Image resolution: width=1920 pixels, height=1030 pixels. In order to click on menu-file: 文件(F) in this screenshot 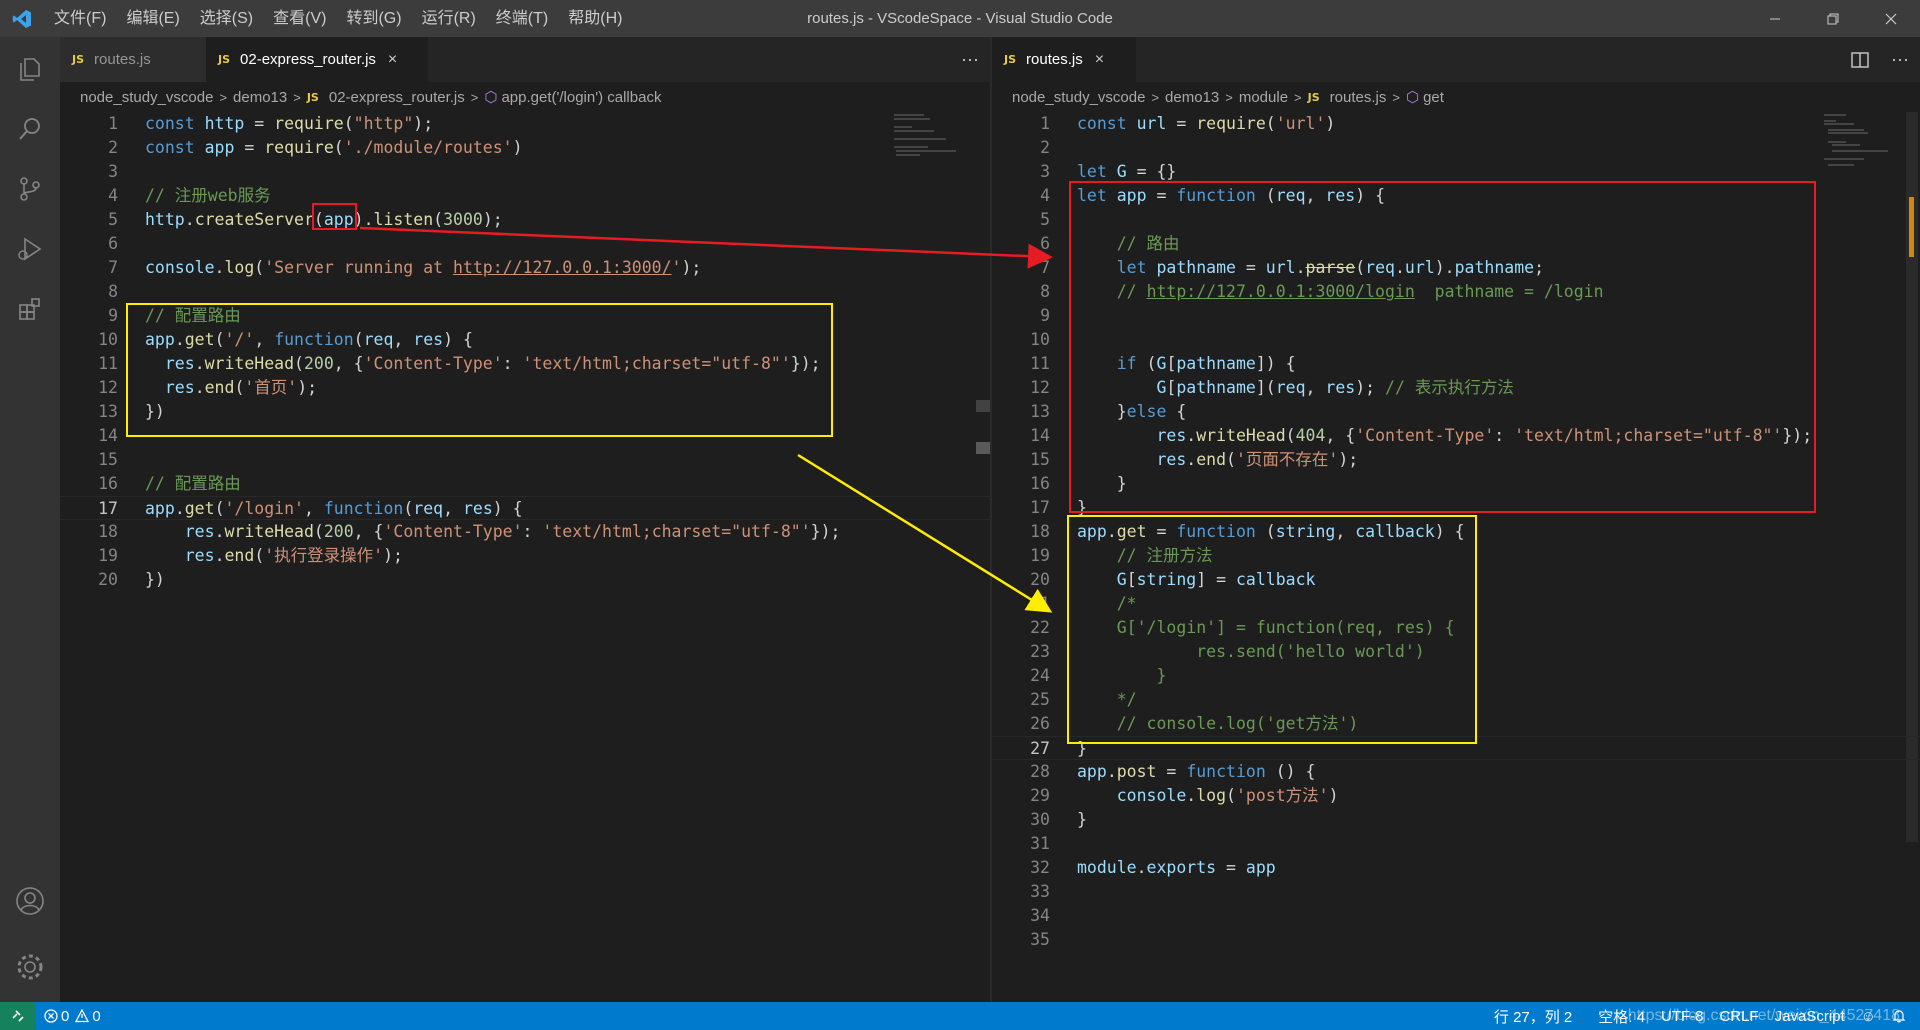, I will do `click(80, 18)`.